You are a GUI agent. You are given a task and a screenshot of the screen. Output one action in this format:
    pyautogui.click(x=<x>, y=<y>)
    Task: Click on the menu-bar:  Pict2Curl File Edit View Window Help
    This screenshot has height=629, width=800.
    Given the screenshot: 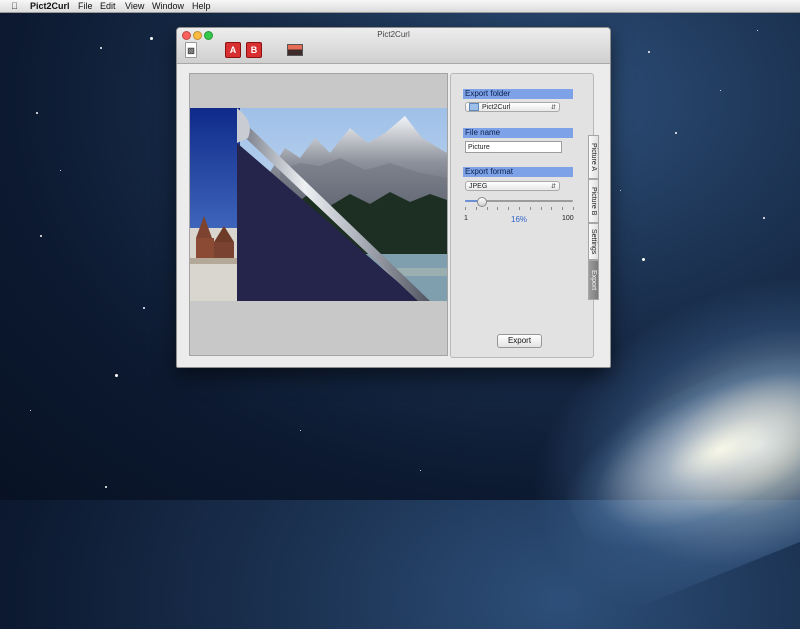 What is the action you would take?
    pyautogui.click(x=400, y=6)
    